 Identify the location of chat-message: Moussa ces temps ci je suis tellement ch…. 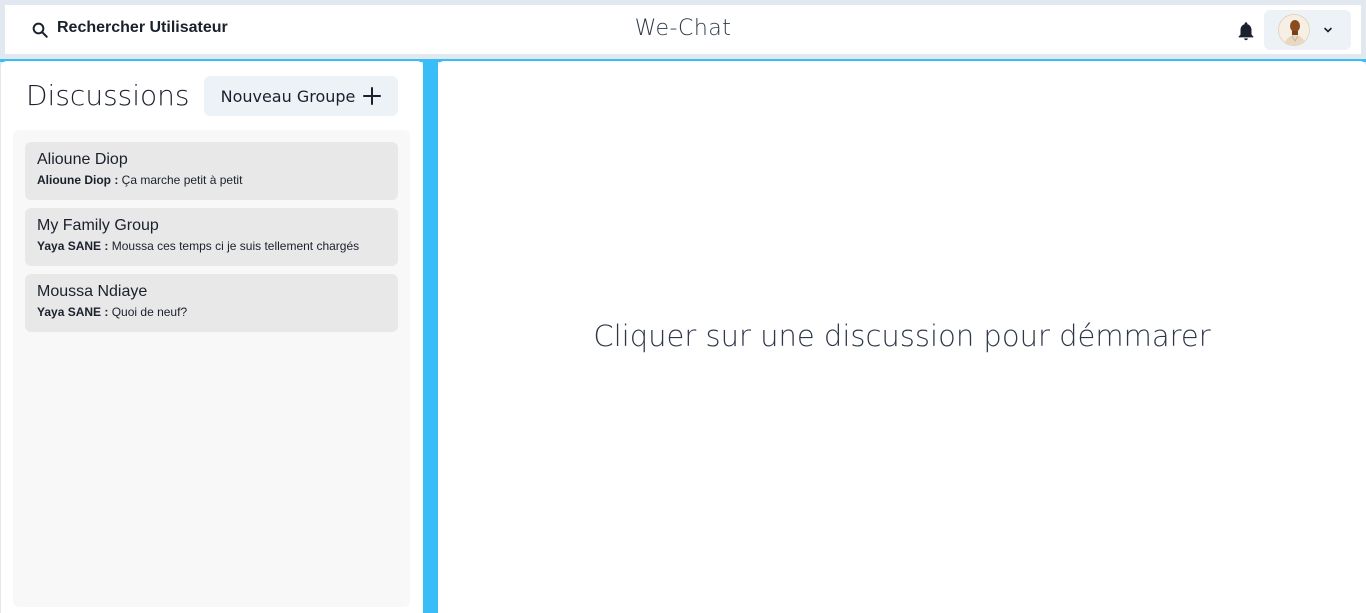
(235, 246).